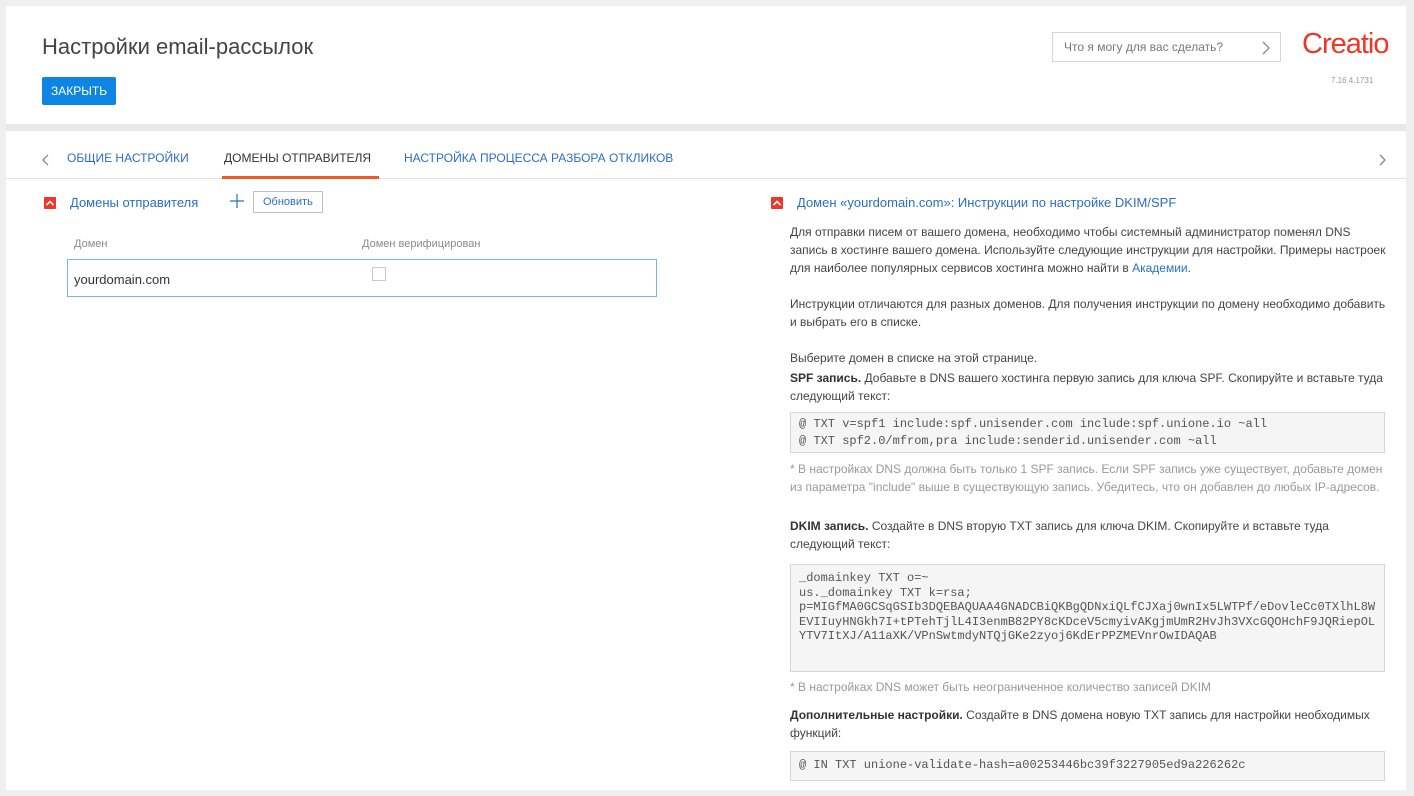  I want to click on command-search, so click(1166, 47).